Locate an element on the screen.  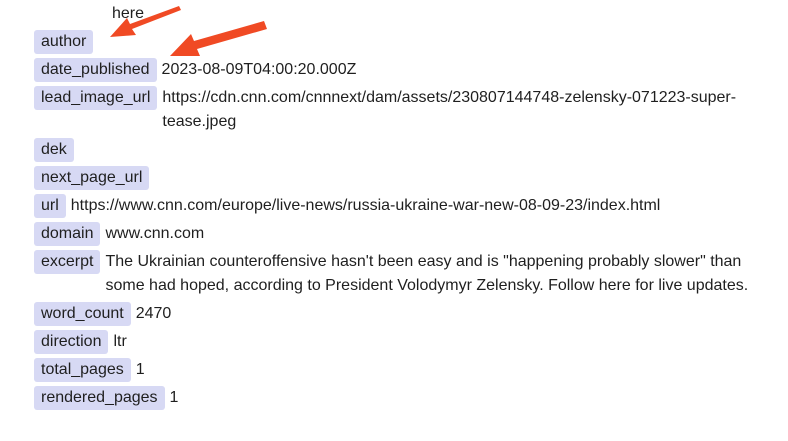
field-value-rendered-pages: 1 is located at coordinates (174, 397).